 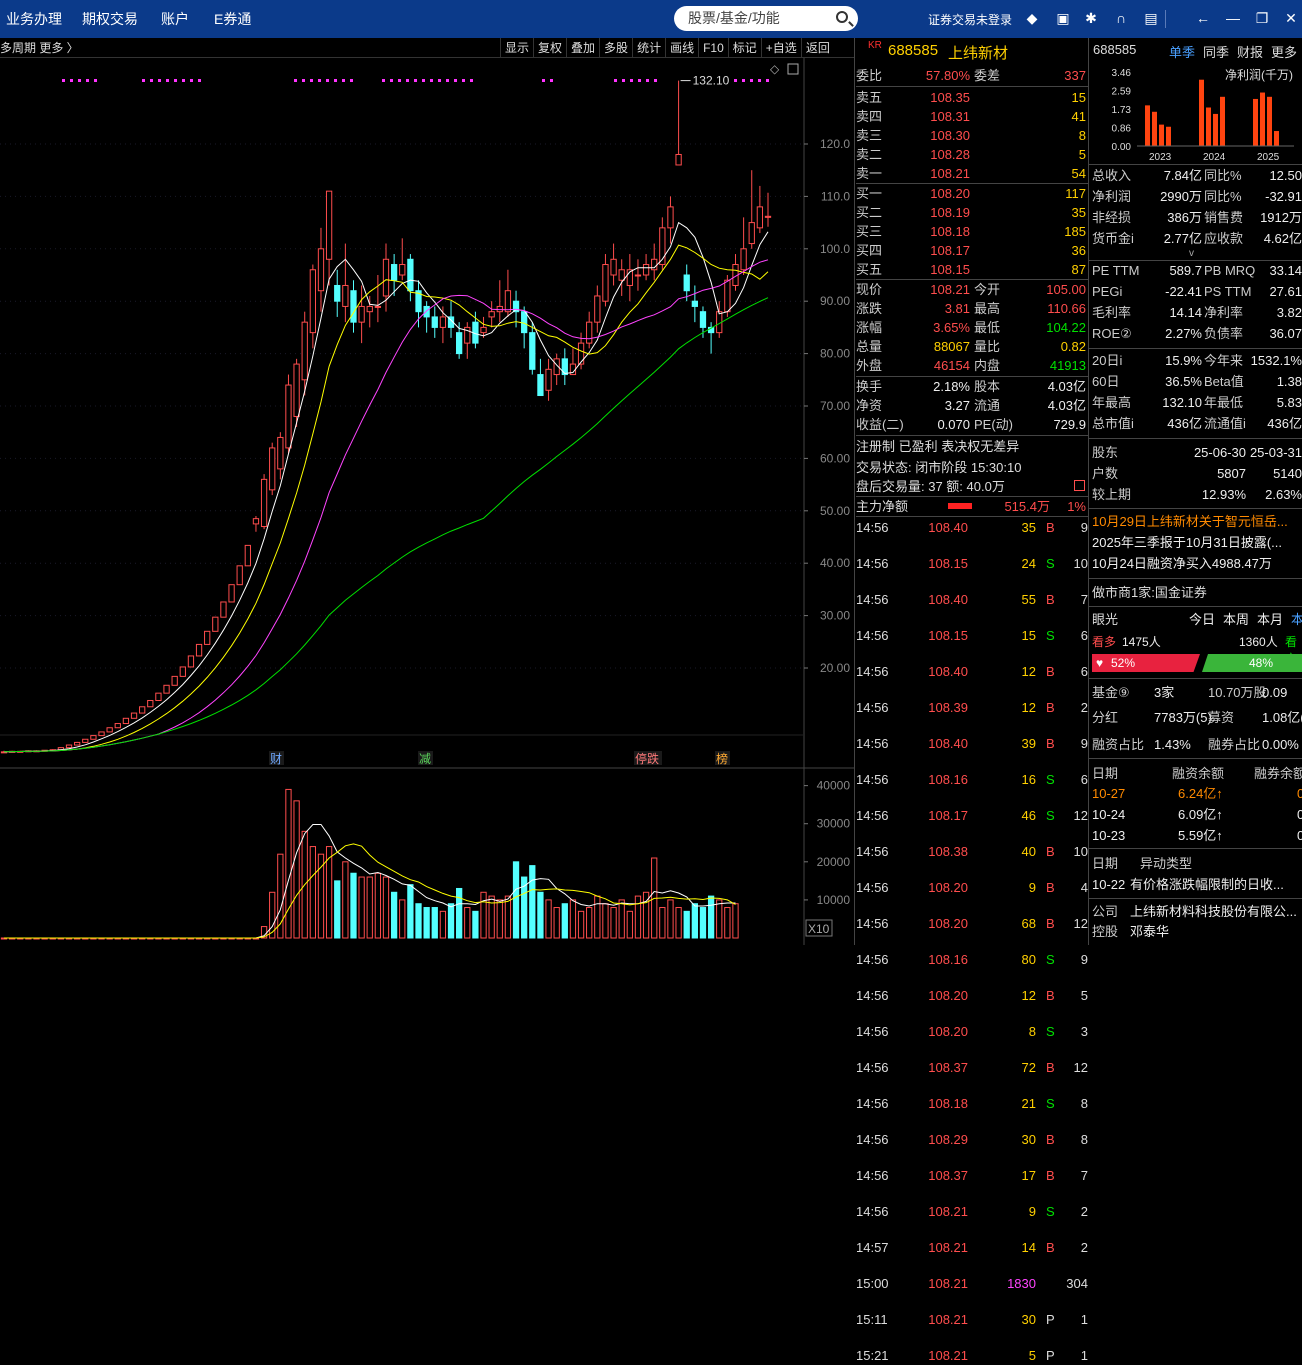 I want to click on diamond-icon: ◇, so click(x=775, y=69).